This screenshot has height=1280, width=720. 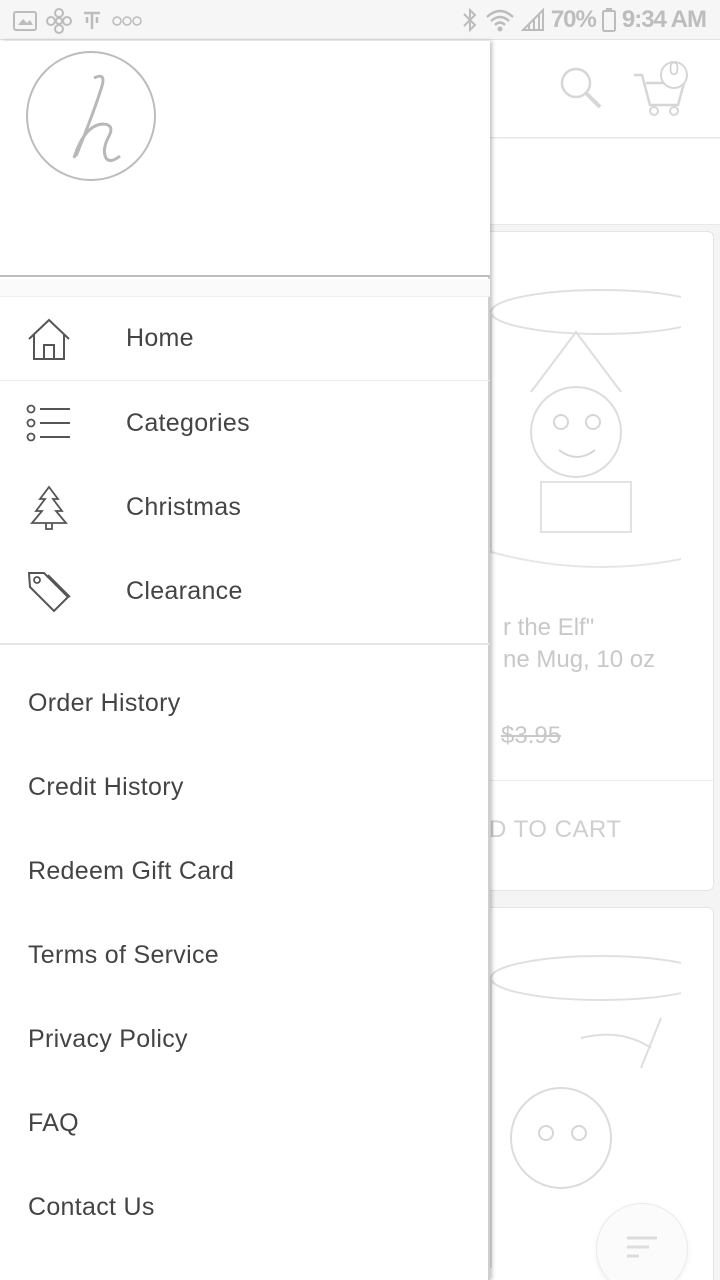 I want to click on link-order-history: Order History, so click(x=245, y=703).